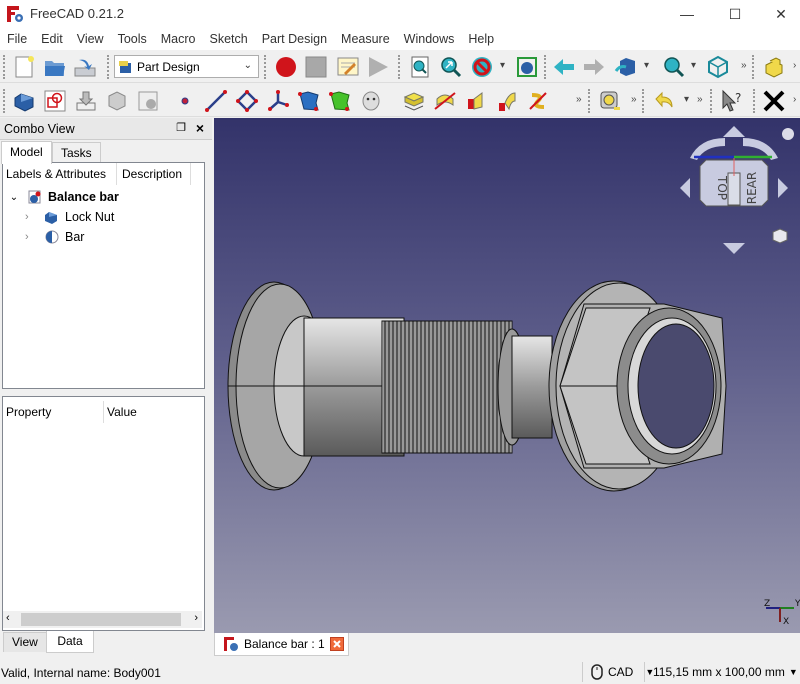  Describe the element at coordinates (309, 101) in the screenshot. I see `validate-sketch-button` at that location.